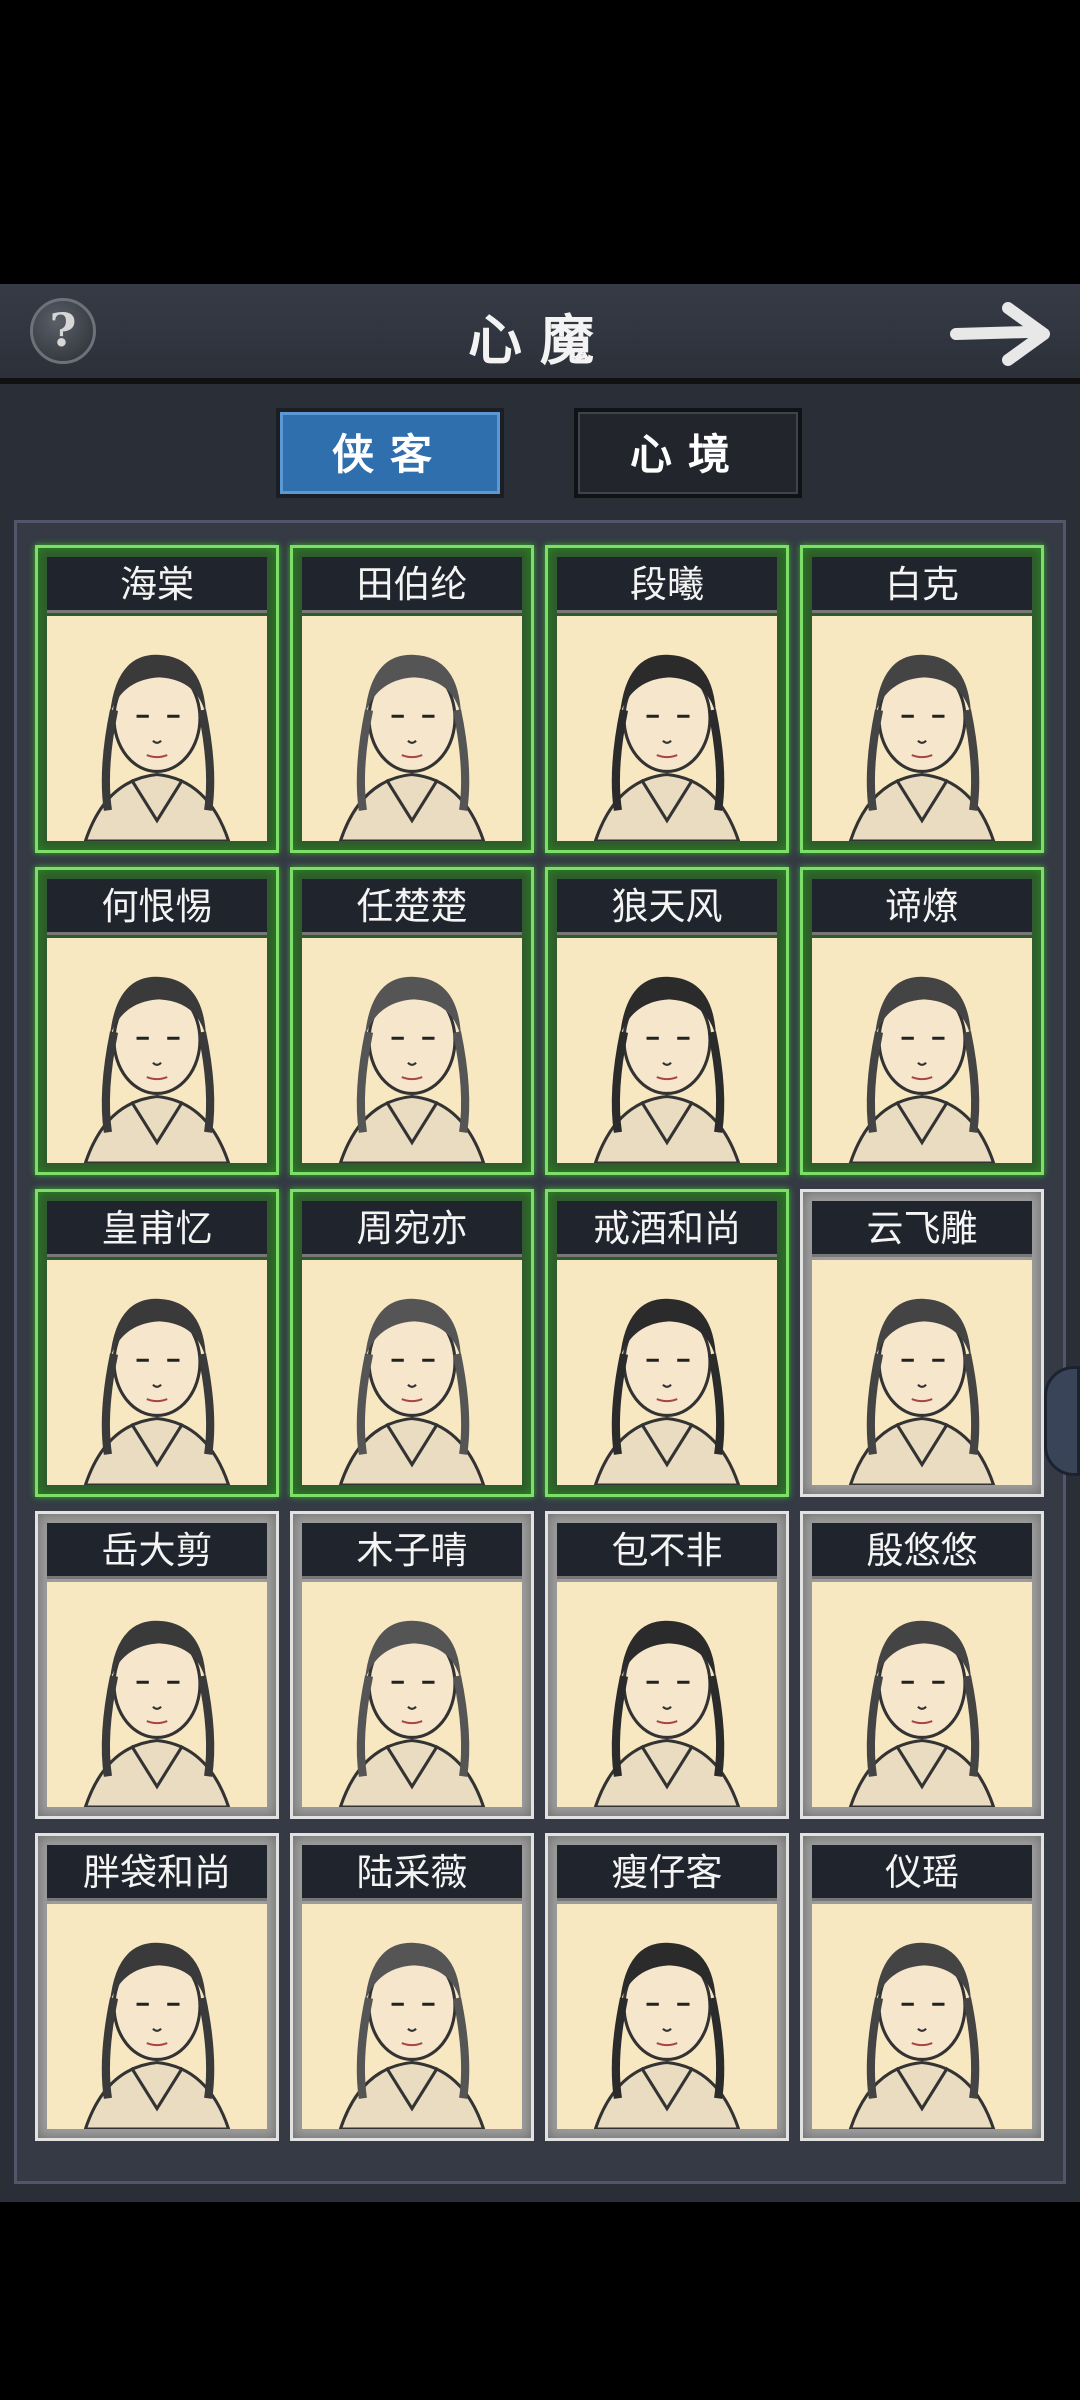 This screenshot has height=2400, width=1080. I want to click on character-card: 田伯纶, so click(412, 699).